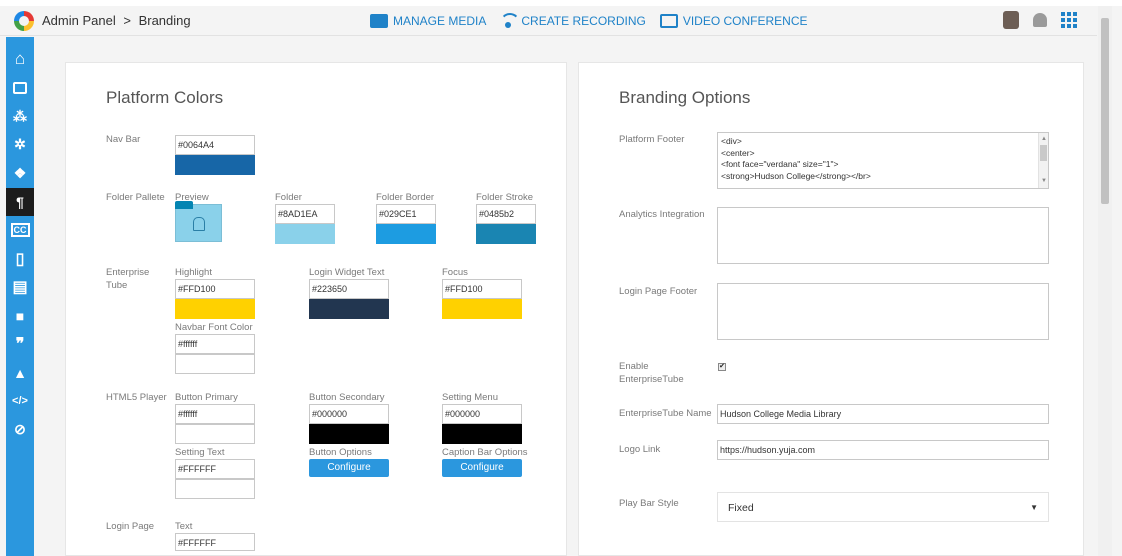 This screenshot has width=1122, height=556. What do you see at coordinates (510, 21) in the screenshot?
I see `broadcast-icon` at bounding box center [510, 21].